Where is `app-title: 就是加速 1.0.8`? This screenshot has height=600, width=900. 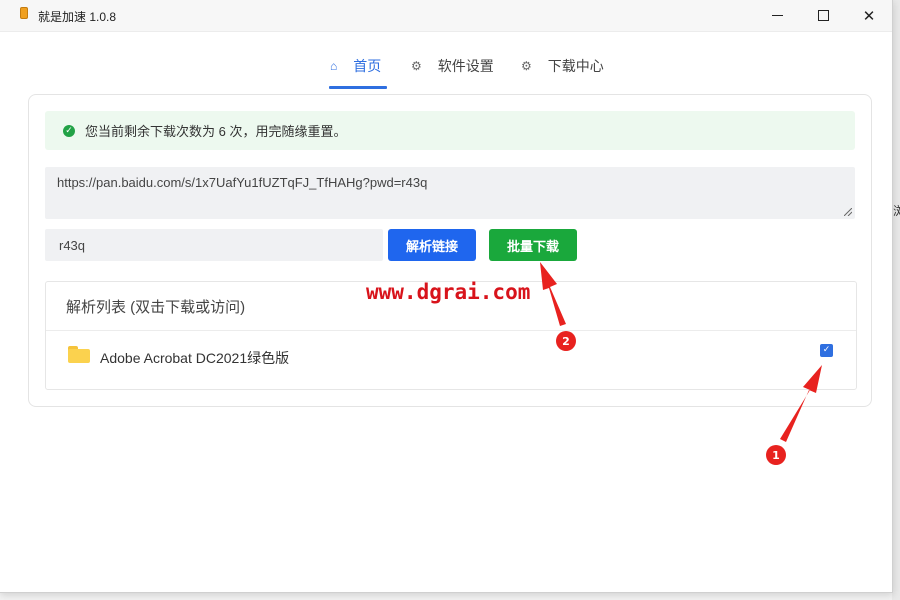 app-title: 就是加速 1.0.8 is located at coordinates (77, 17).